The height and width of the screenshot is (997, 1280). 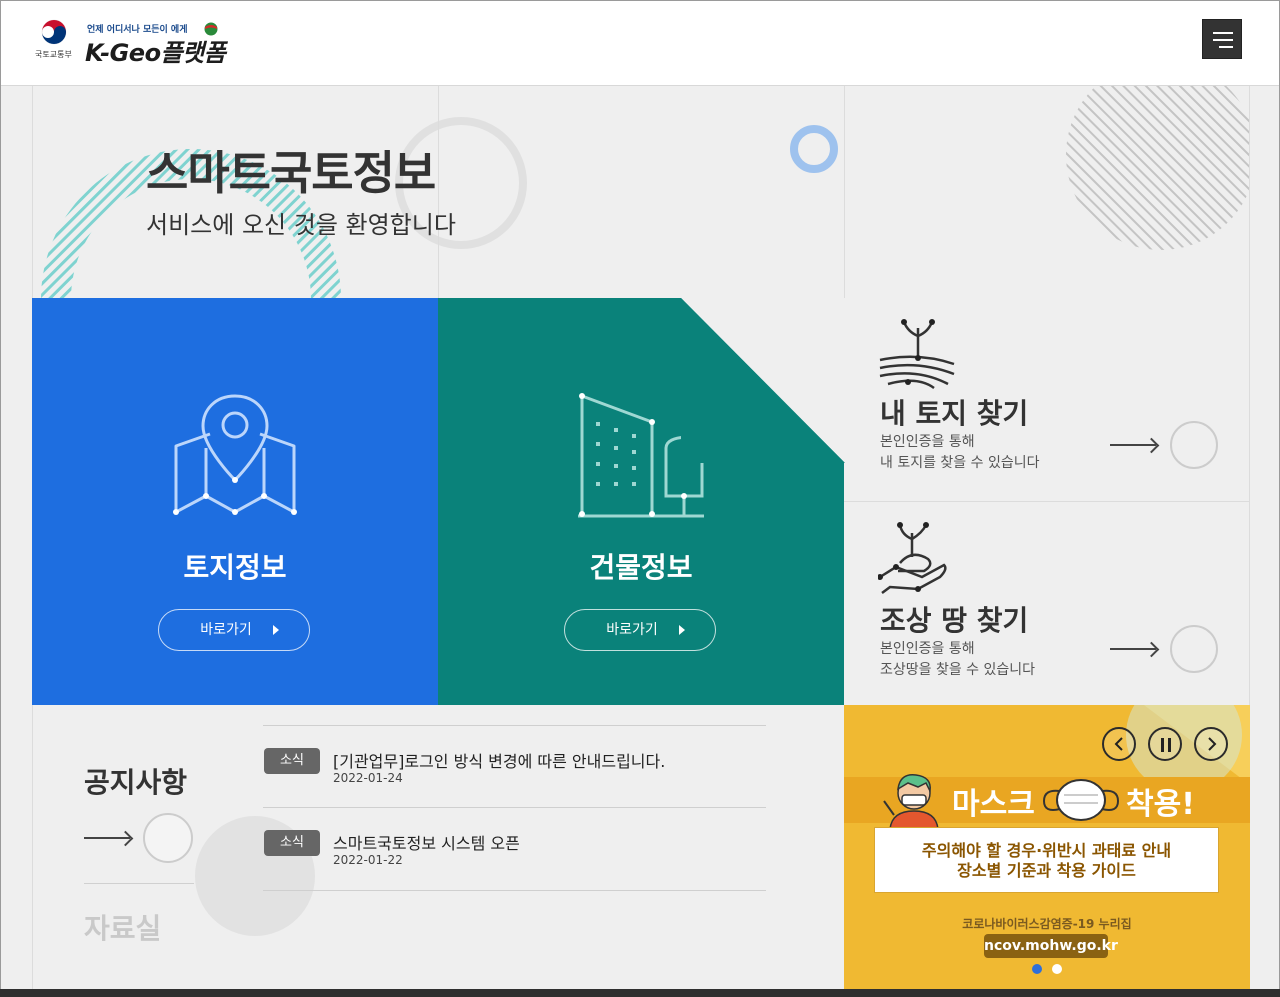 What do you see at coordinates (927, 442) in the screenshot?
I see `my-land-desc-line1: 본인인증을 통해` at bounding box center [927, 442].